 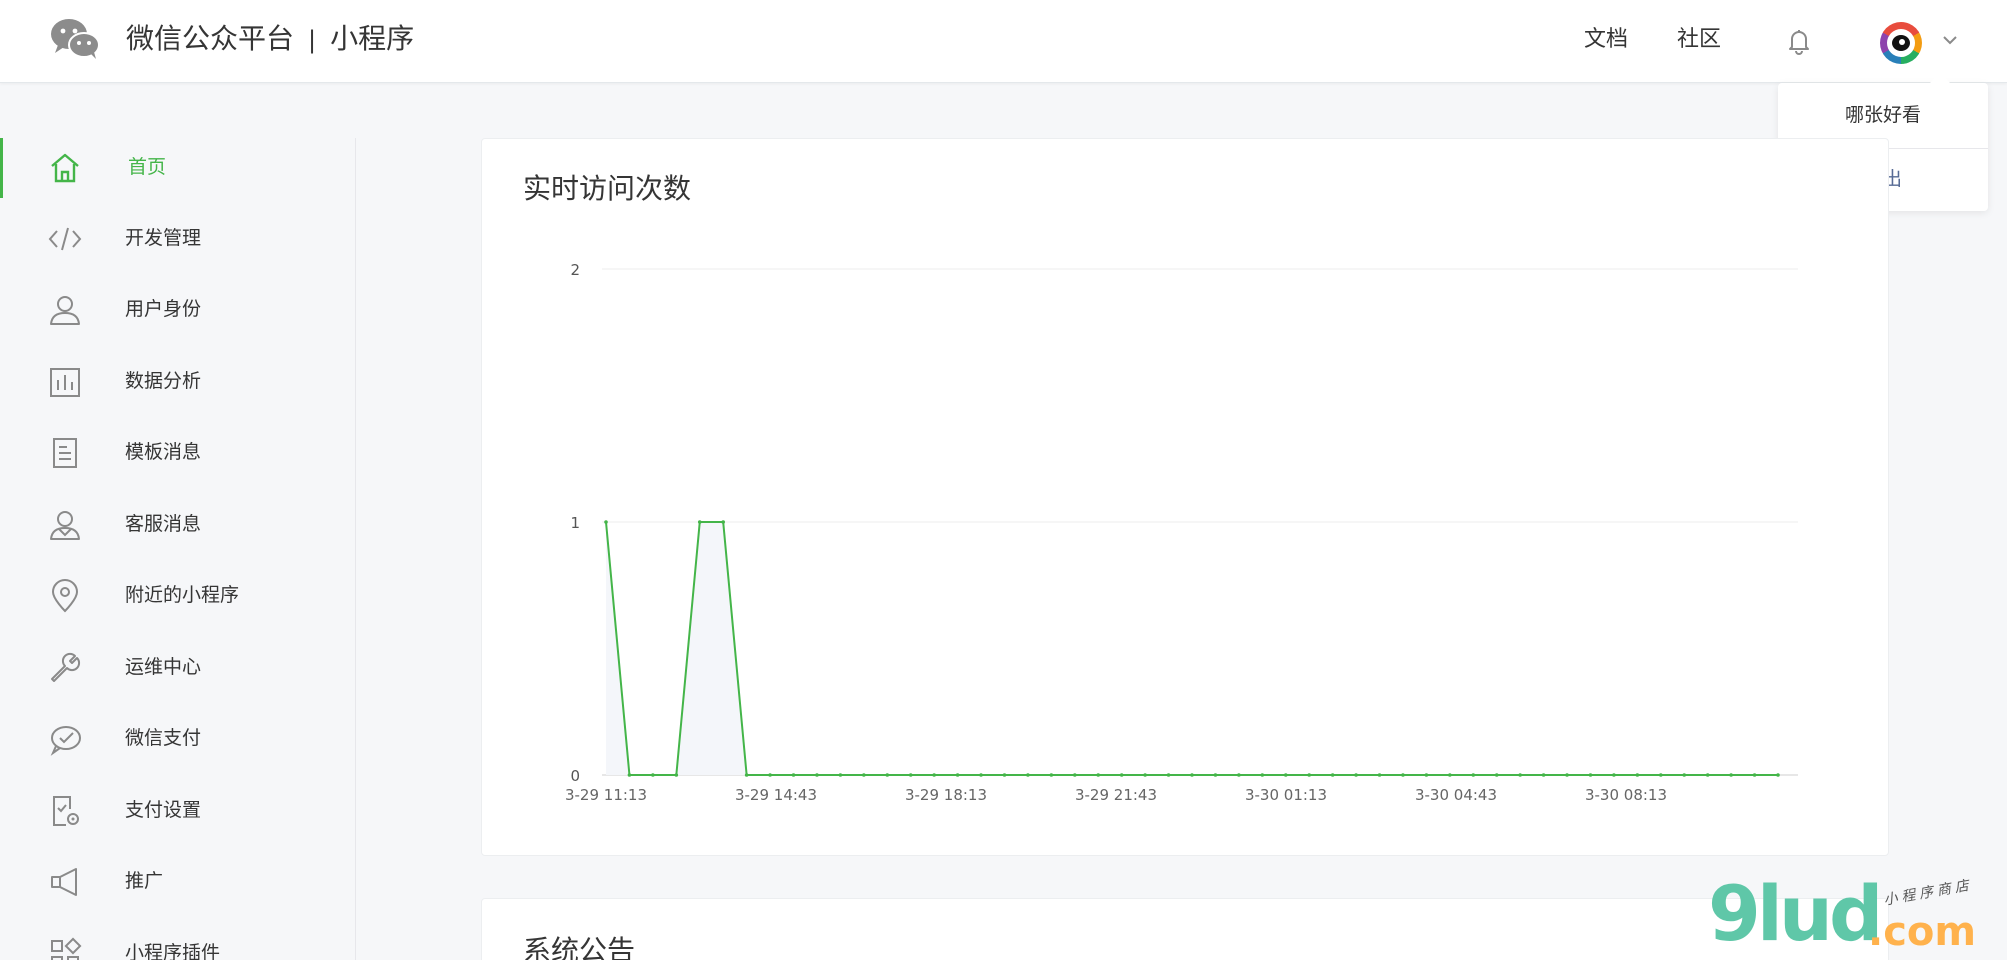 I want to click on docs-link: 文档, so click(x=1606, y=40).